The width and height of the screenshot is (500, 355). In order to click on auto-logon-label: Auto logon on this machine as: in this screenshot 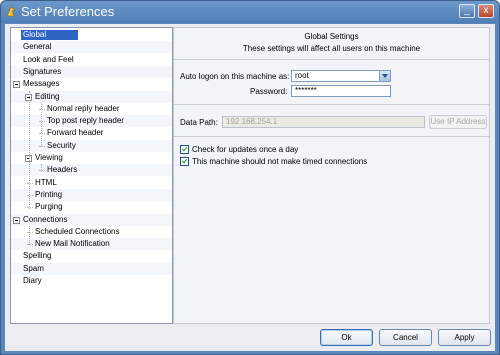, I will do `click(235, 76)`.